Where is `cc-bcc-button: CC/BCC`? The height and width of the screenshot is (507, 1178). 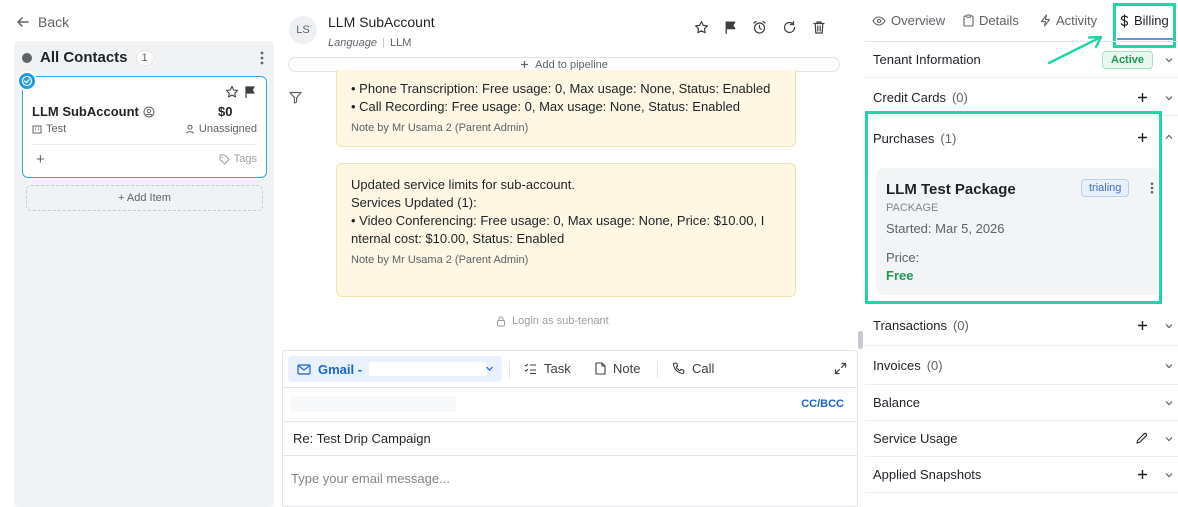
cc-bcc-button: CC/BCC is located at coordinates (822, 404).